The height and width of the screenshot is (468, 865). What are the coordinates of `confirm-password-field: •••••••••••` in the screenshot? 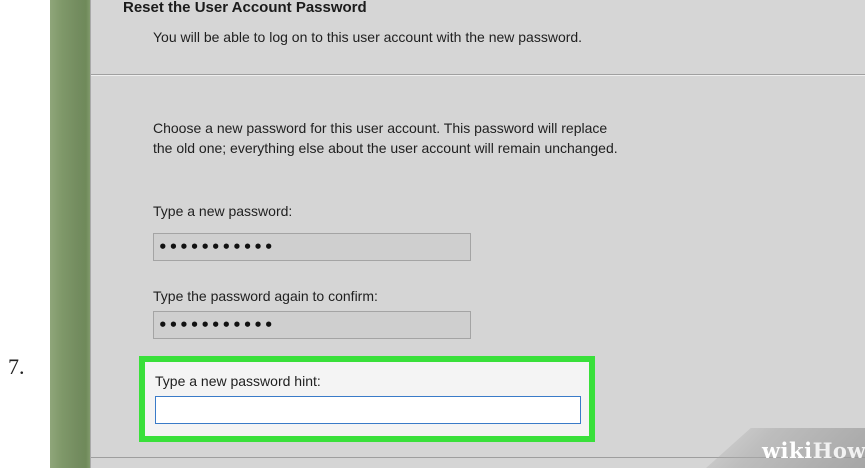 It's located at (312, 325).